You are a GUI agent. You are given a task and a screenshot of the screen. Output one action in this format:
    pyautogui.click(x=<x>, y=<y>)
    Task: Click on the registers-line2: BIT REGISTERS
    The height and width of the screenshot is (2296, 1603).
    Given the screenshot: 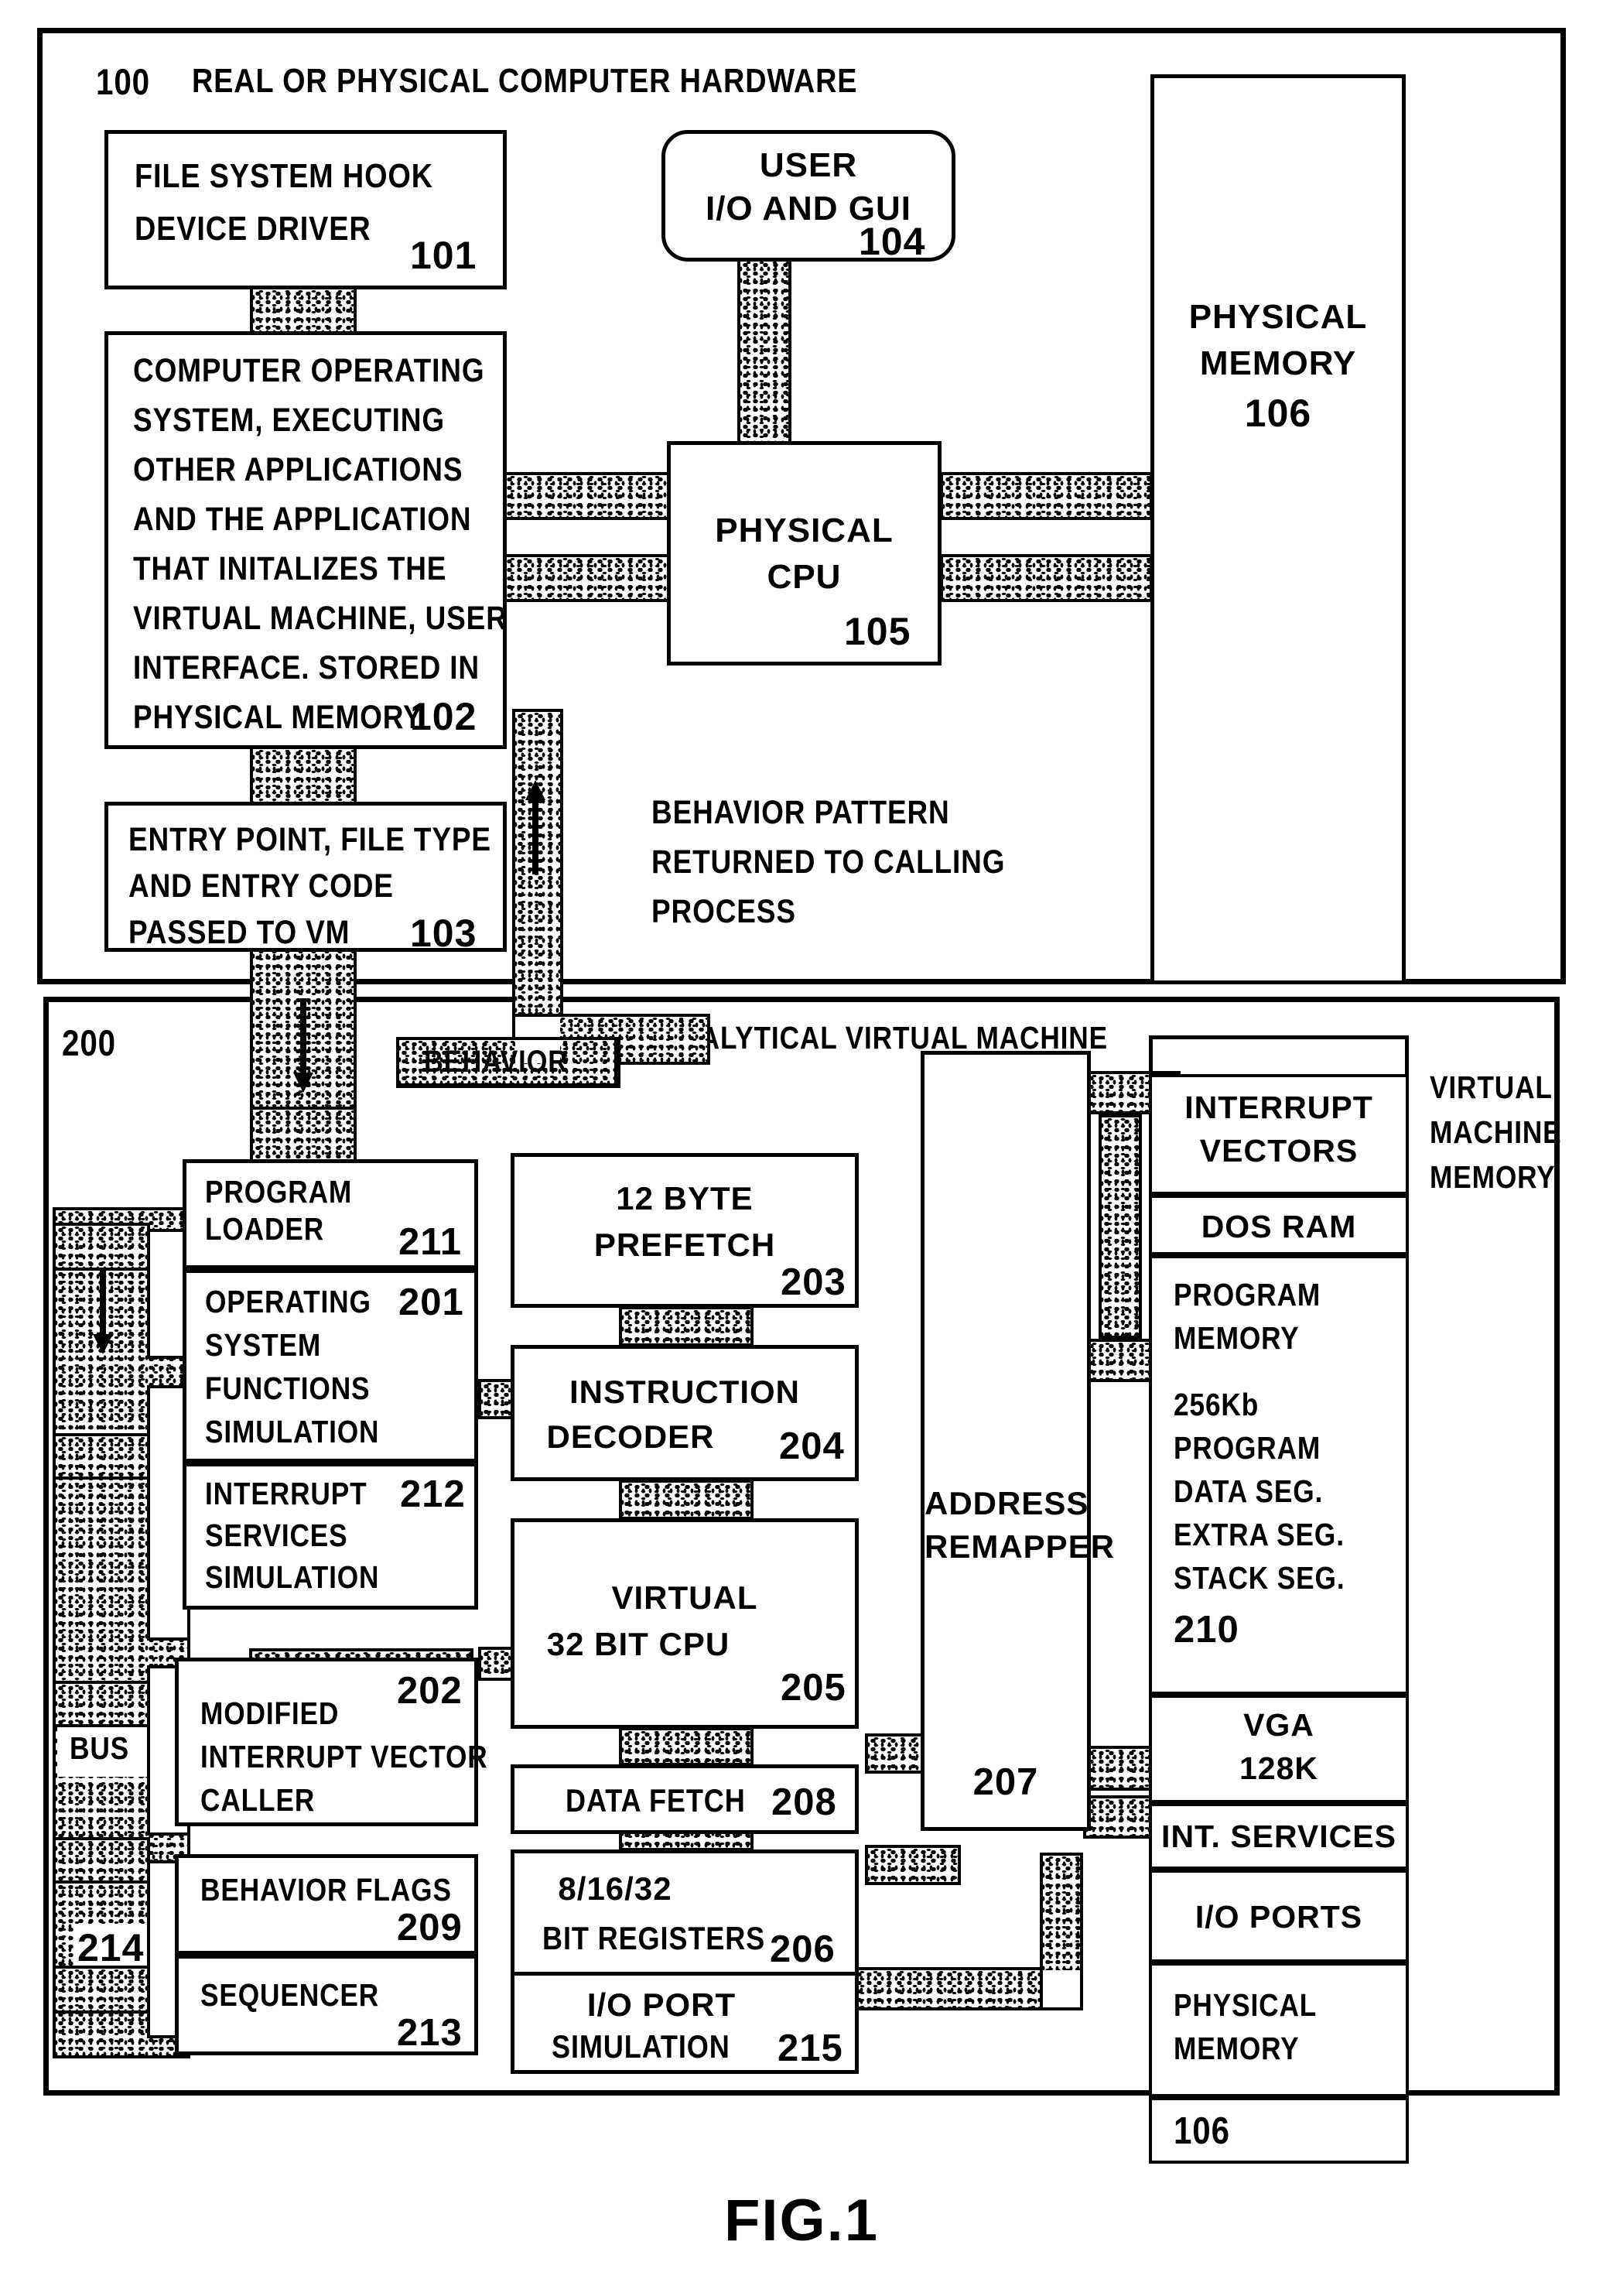 What is the action you would take?
    pyautogui.click(x=654, y=1938)
    